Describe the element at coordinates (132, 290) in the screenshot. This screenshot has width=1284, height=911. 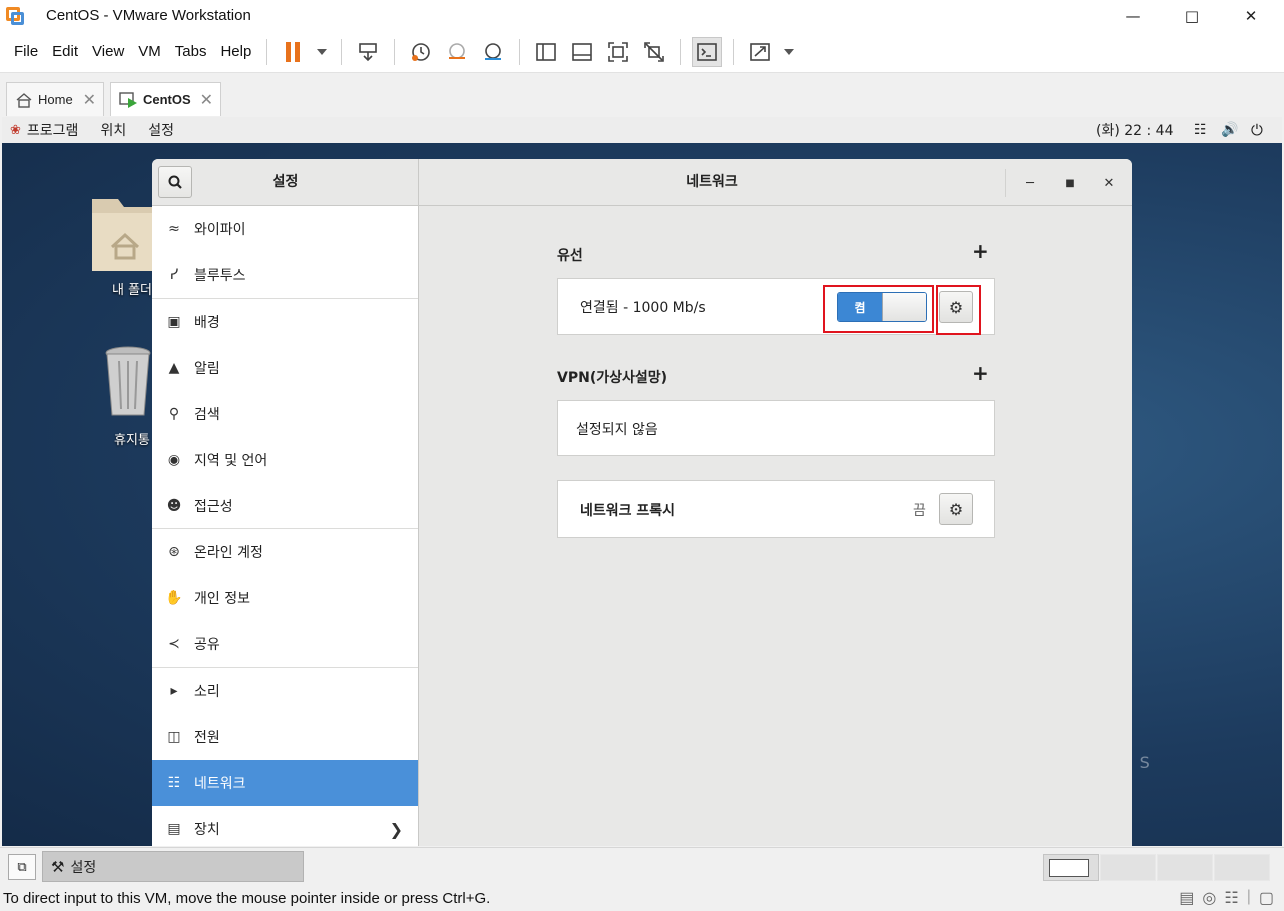
I see `home-folder-label: 내 폴더` at that location.